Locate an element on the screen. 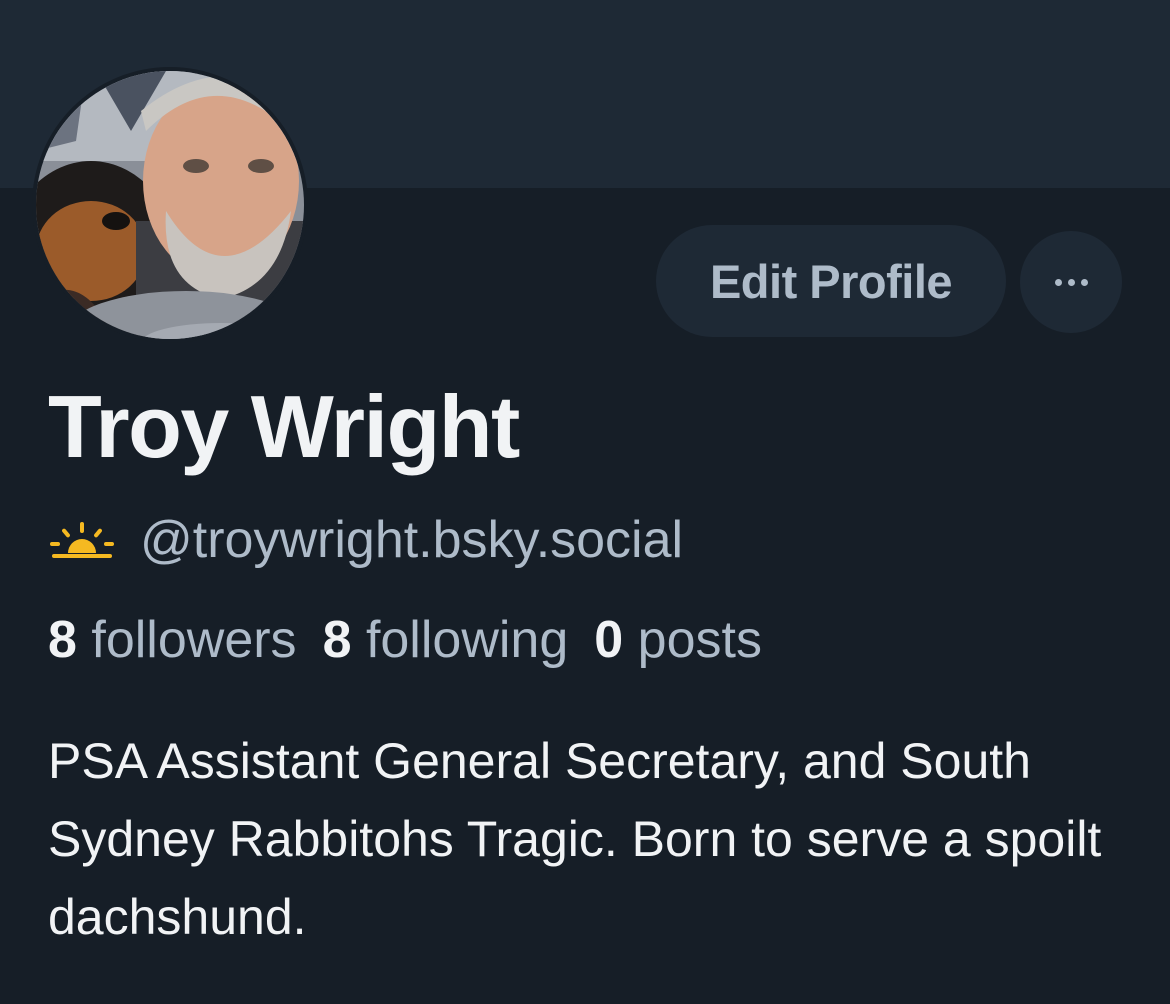 The image size is (1170, 1004). display-name: Troy Wright is located at coordinates (284, 426).